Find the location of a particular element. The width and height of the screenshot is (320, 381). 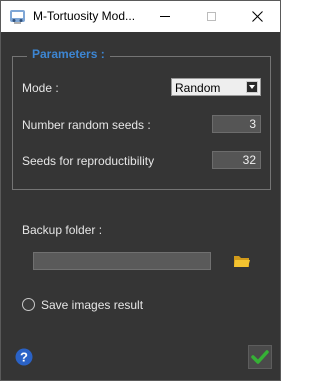

num-seeds-input: 3 is located at coordinates (236, 124).